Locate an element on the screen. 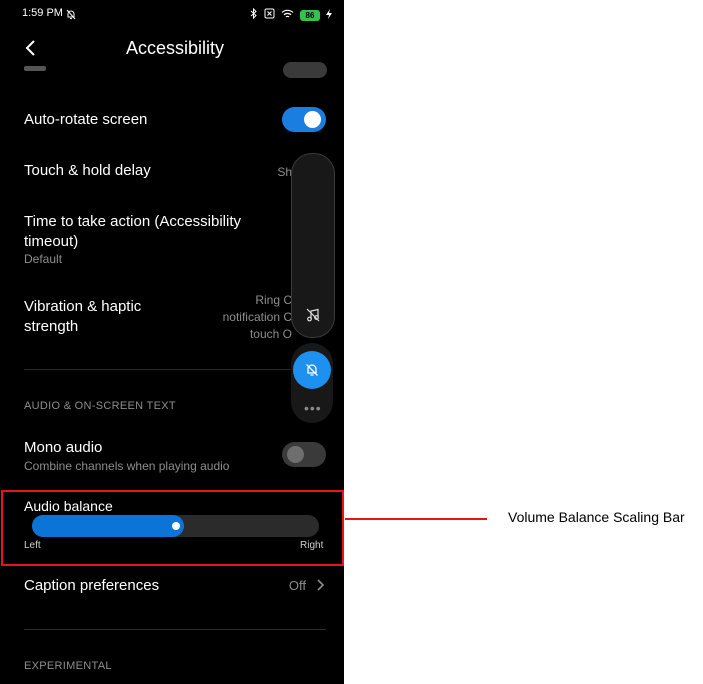 This screenshot has width=703, height=684. timeout-label-line2: timeout) is located at coordinates (51, 242).